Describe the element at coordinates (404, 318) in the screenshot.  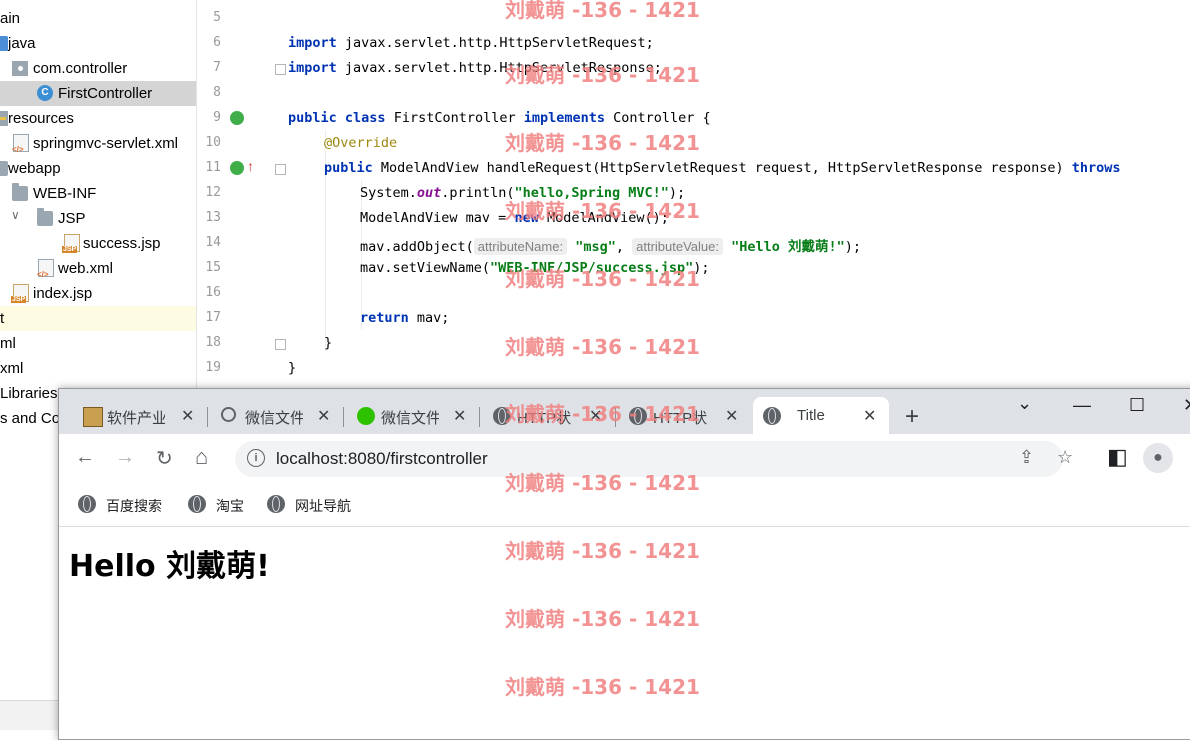
I see `code-line-17: return mav;` at that location.